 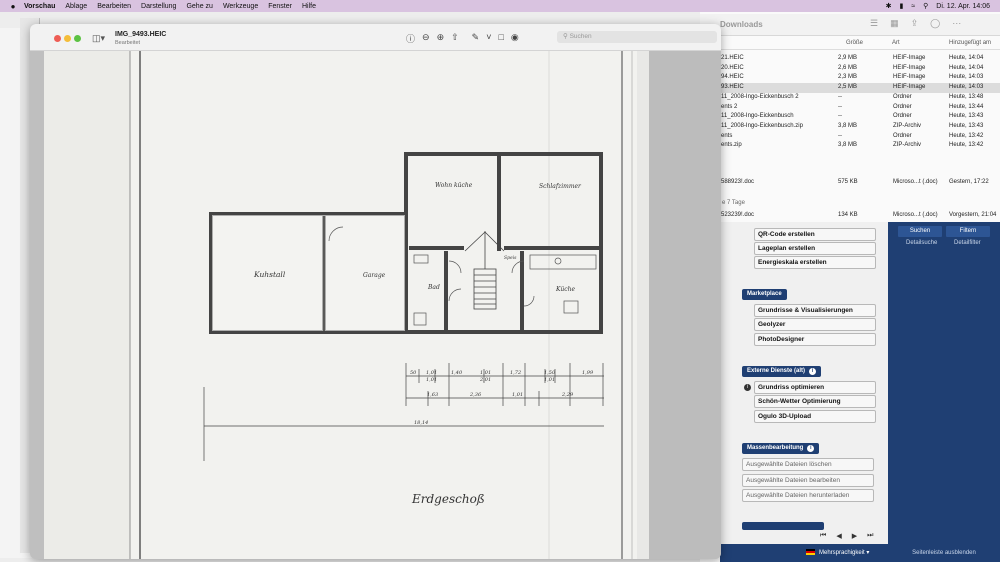 What do you see at coordinates (889, 6) in the screenshot?
I see `bluetooth-icon: ✱` at bounding box center [889, 6].